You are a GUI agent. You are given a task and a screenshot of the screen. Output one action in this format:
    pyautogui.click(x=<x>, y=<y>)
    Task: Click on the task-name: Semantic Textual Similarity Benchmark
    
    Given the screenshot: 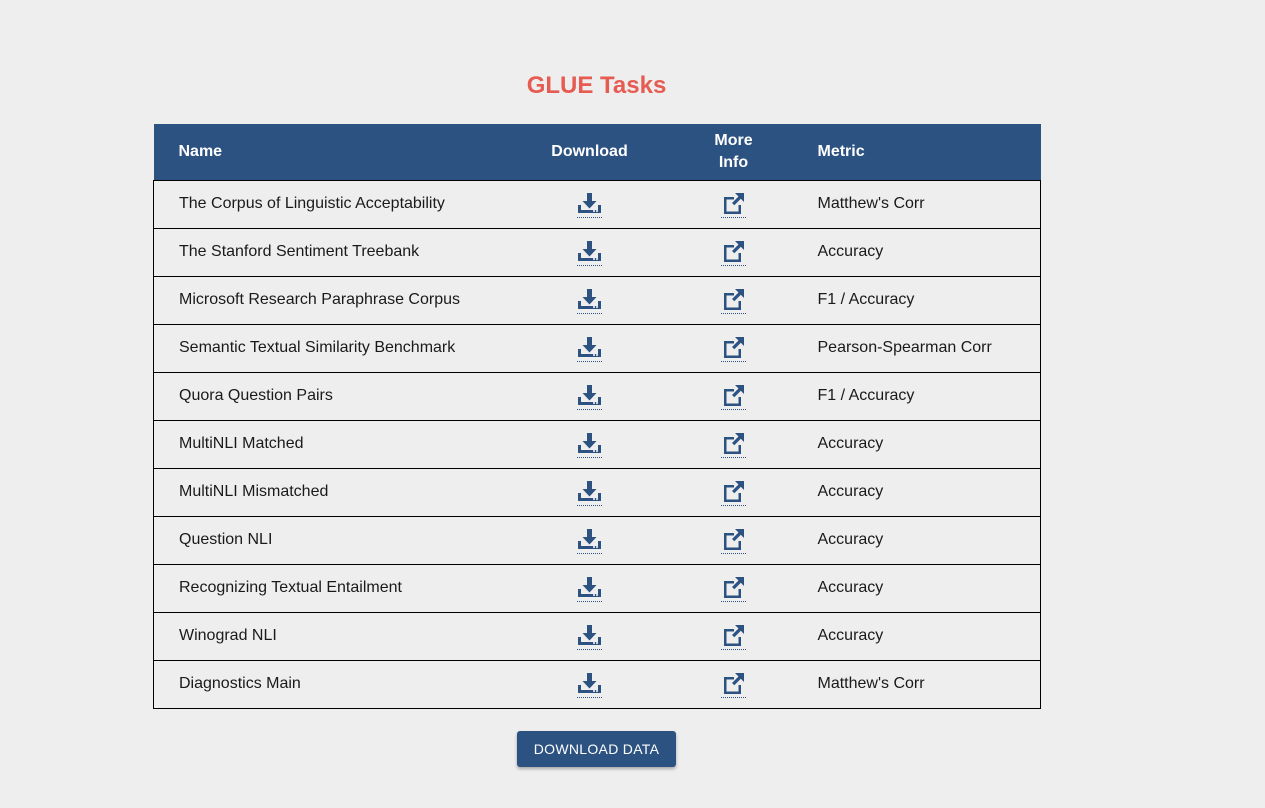 What is the action you would take?
    pyautogui.click(x=317, y=347)
    